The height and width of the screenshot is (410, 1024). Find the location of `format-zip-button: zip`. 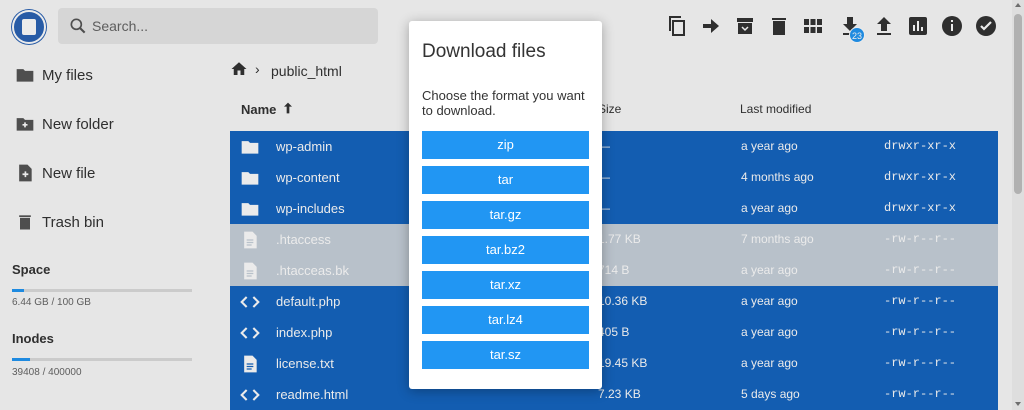

format-zip-button: zip is located at coordinates (505, 145).